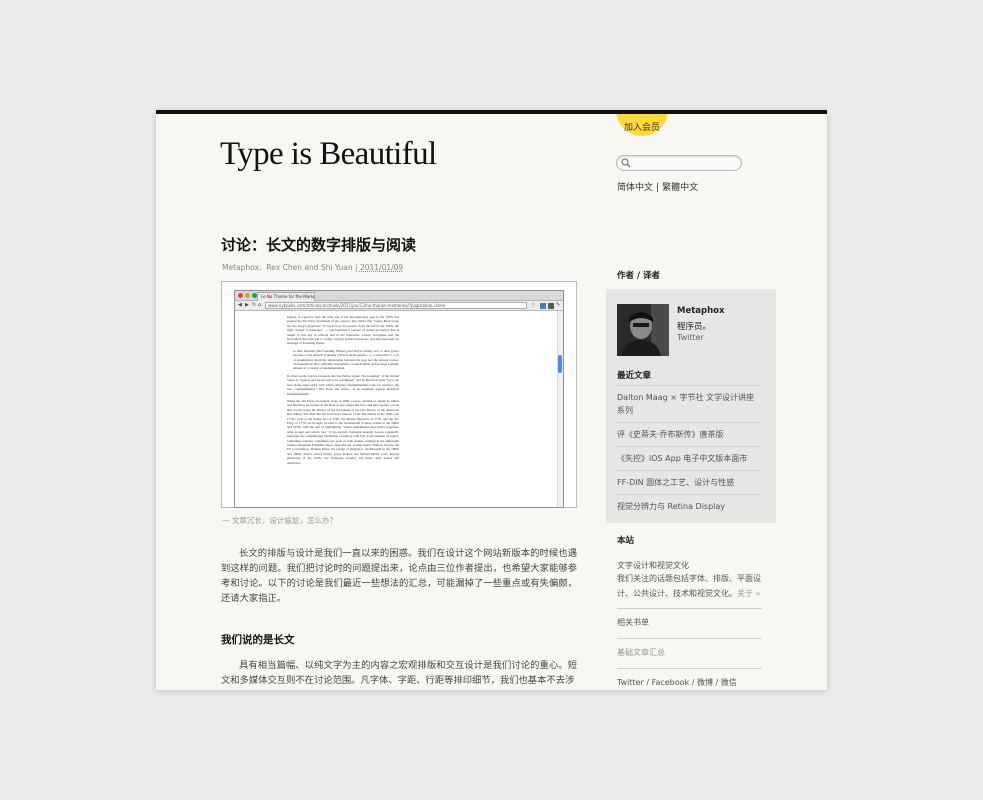 The image size is (983, 800). I want to click on back-icon: ◀, so click(240, 305).